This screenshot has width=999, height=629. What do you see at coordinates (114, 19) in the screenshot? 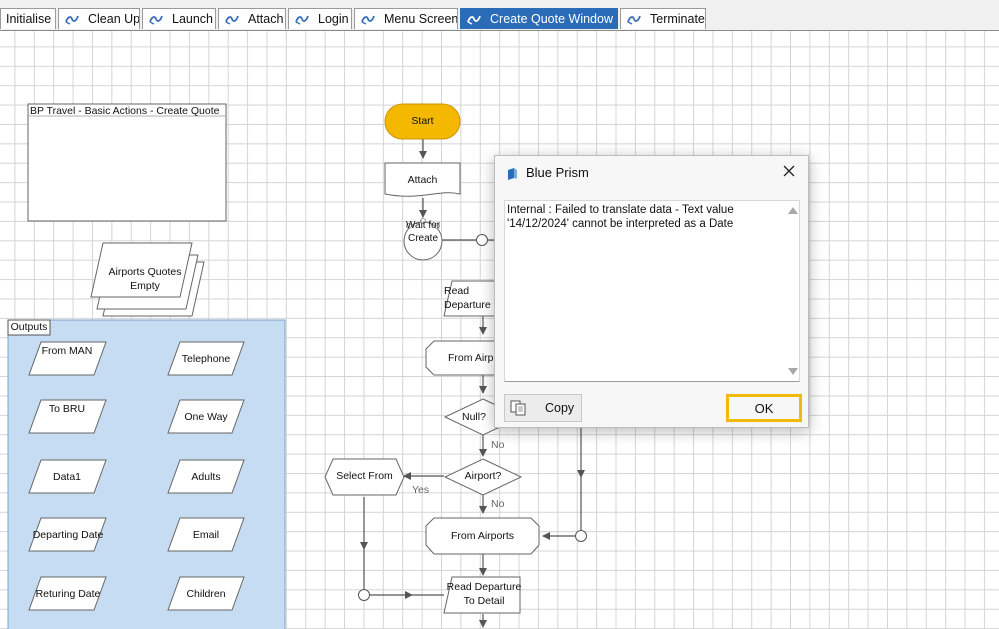
I see `tab-label: Clean Up` at bounding box center [114, 19].